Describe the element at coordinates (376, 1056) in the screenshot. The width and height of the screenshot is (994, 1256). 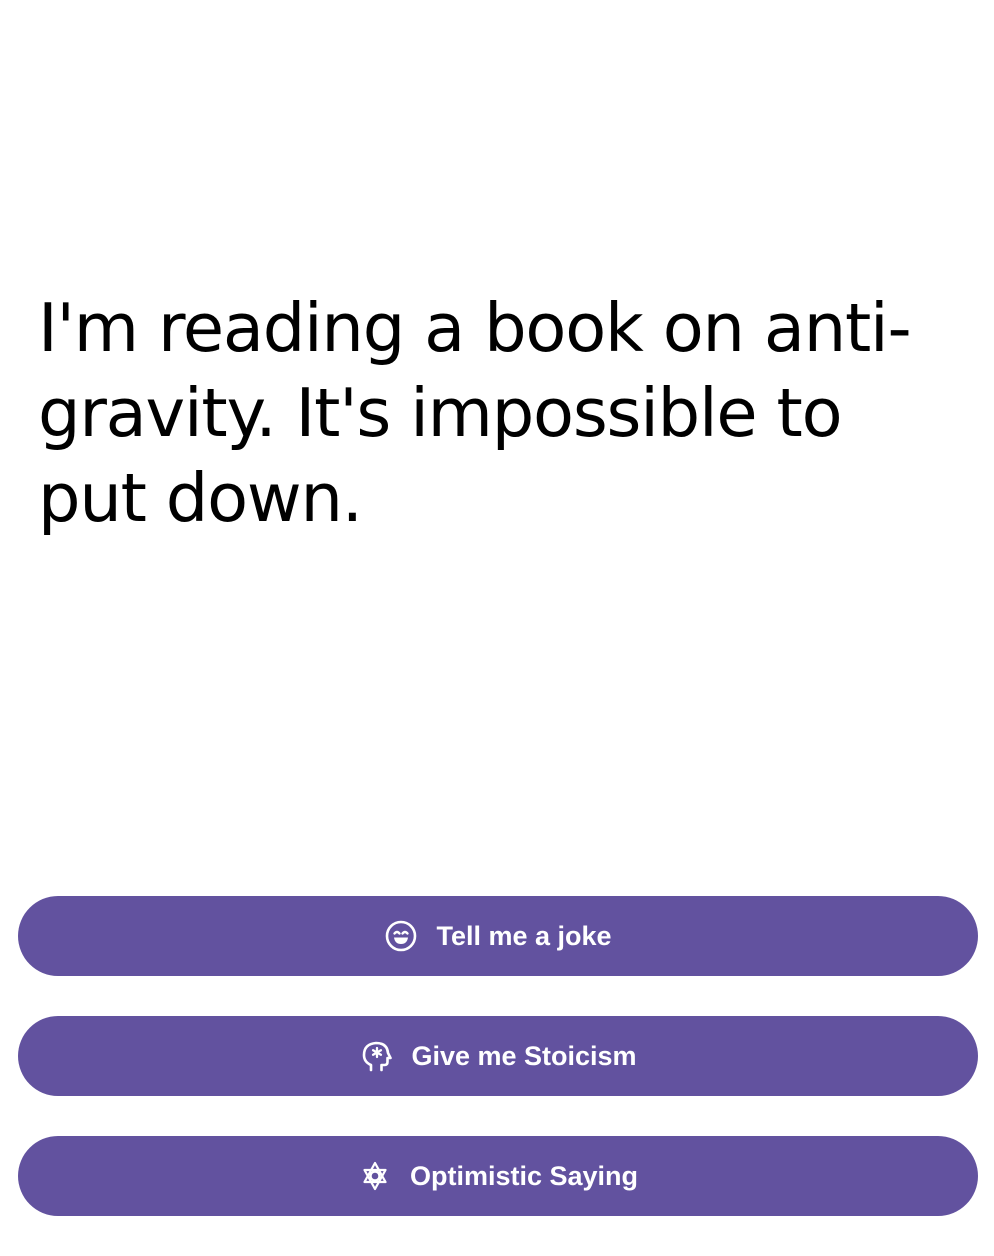
I see `head-mind-icon` at that location.